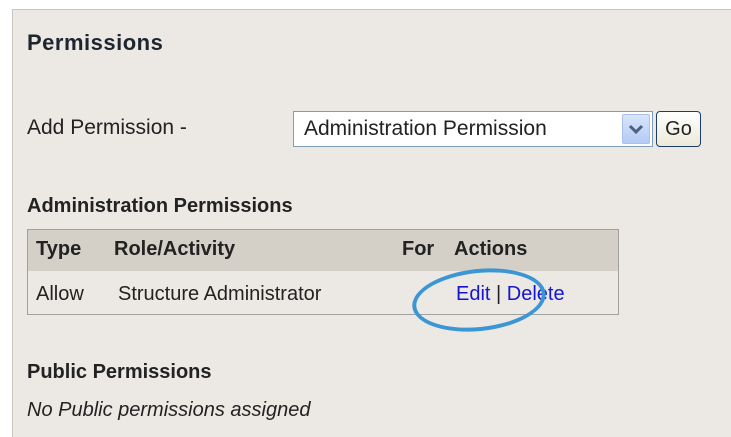 This screenshot has height=437, width=731. I want to click on column-header-actions: Actions, so click(491, 249).